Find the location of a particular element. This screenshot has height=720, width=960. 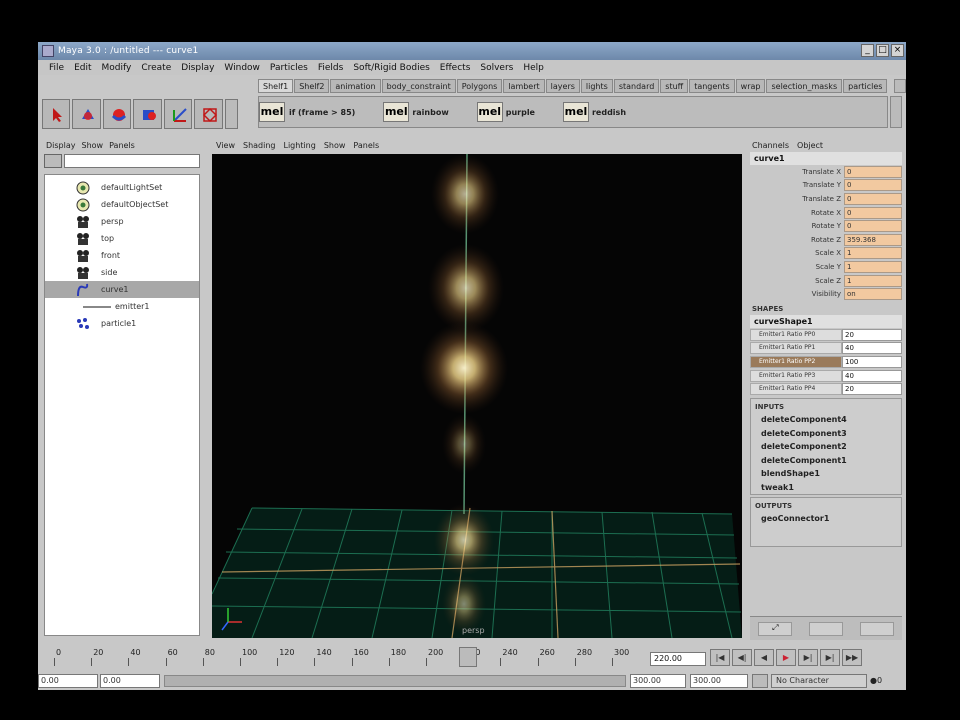

toolbox-scroll is located at coordinates (231, 114).